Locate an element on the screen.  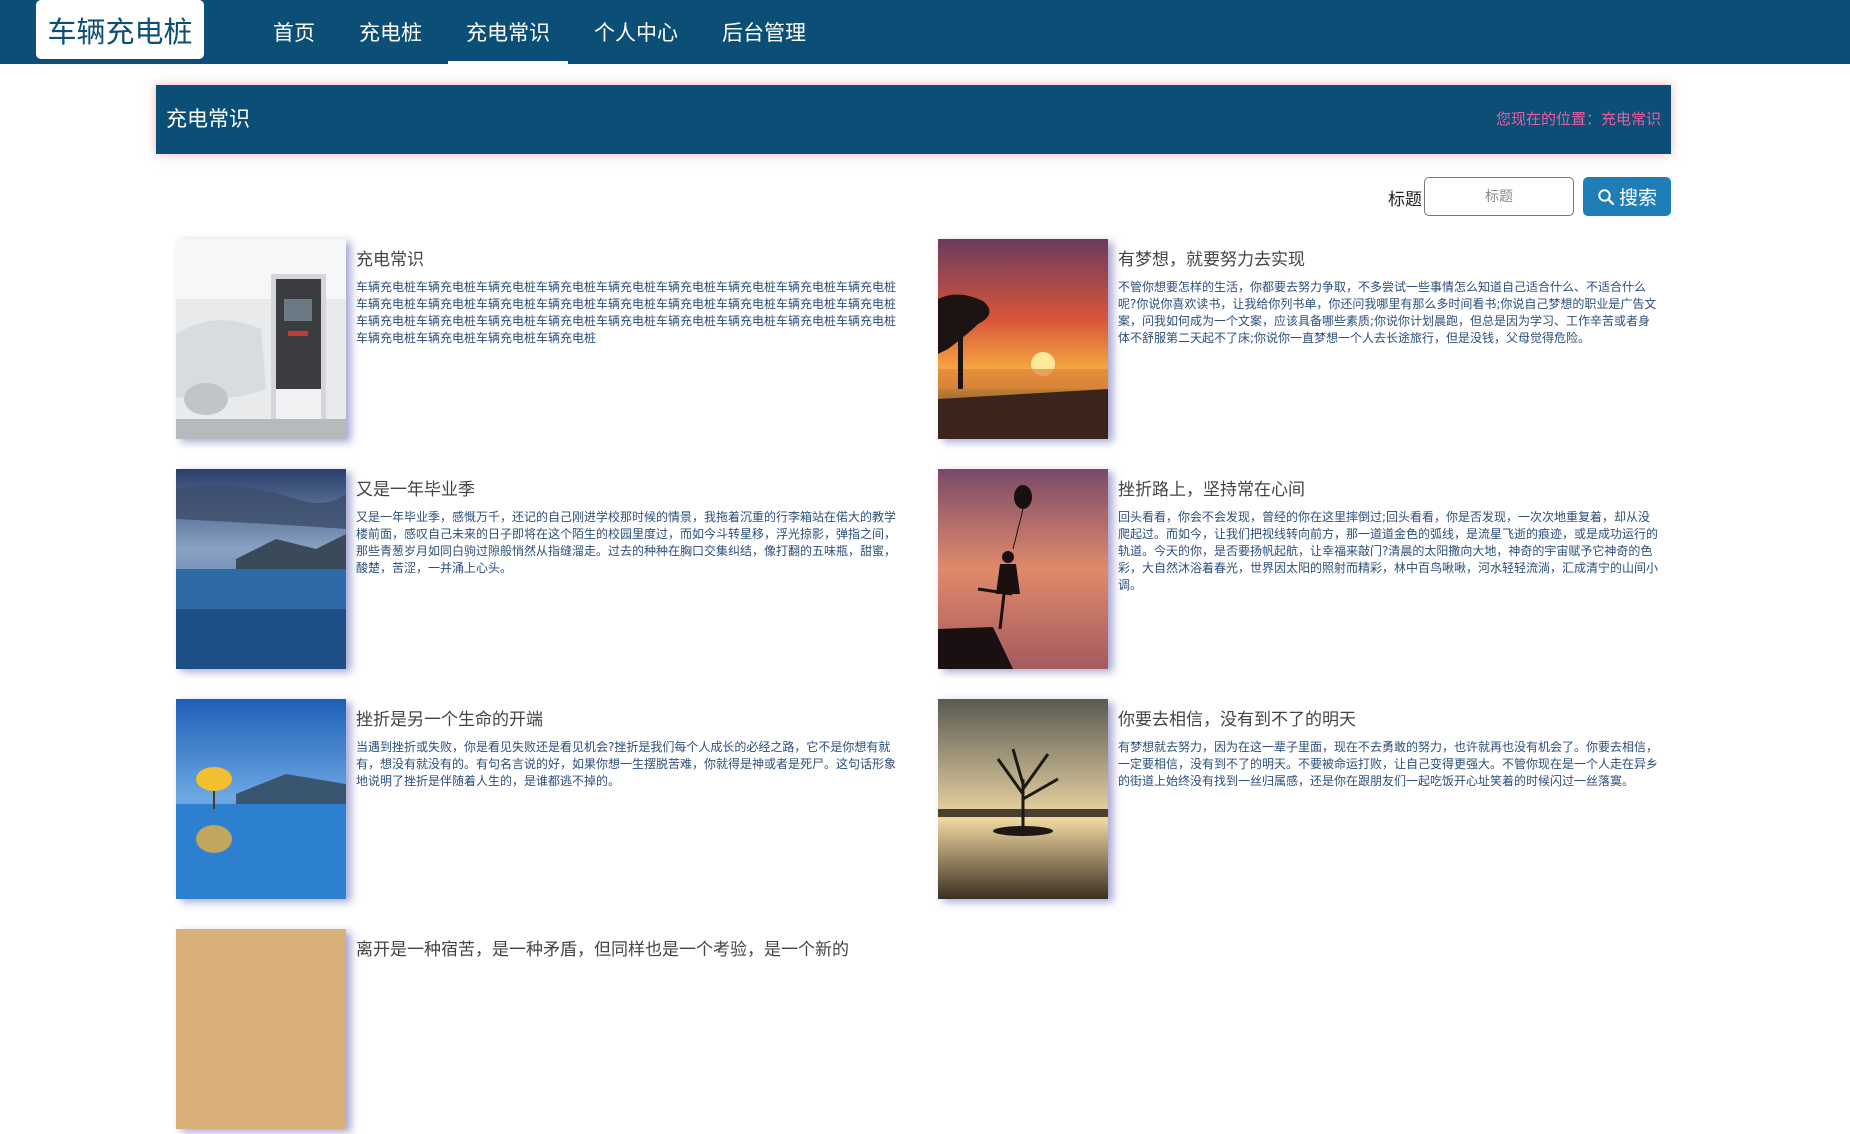
article-title: 你要去相信，没有到不了的明天 is located at coordinates (1237, 717).